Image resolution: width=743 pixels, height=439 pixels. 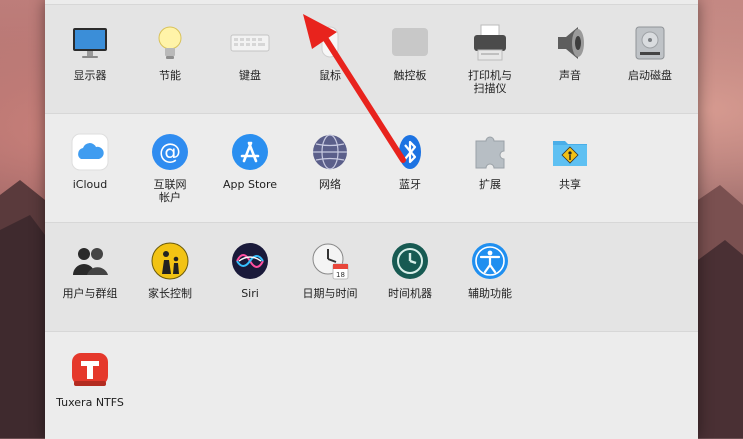 I want to click on pref-pane-network: 网络, so click(x=330, y=155).